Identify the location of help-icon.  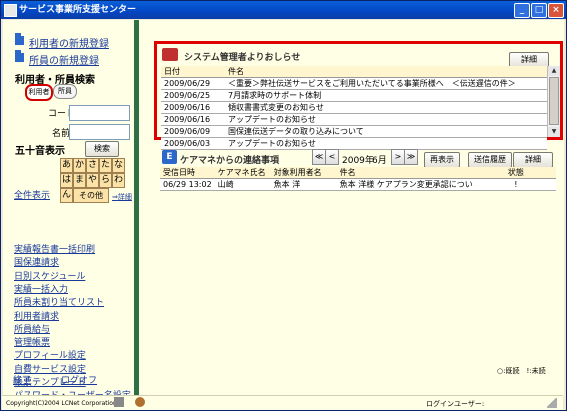
(140, 402).